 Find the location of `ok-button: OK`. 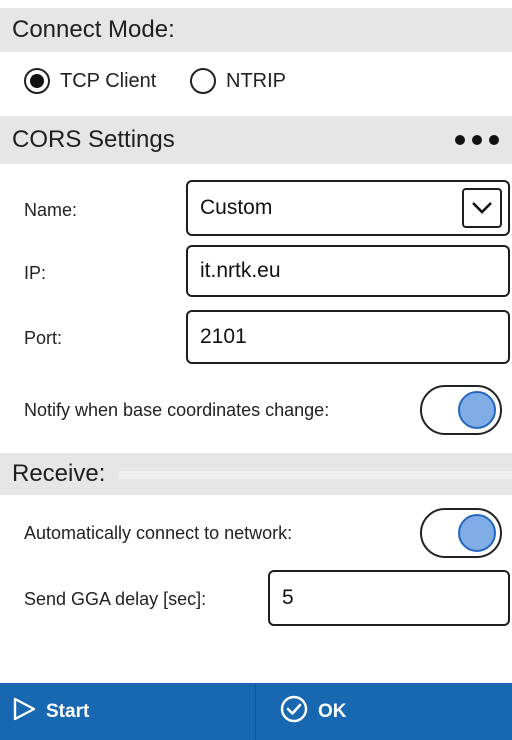

ok-button: OK is located at coordinates (384, 711).